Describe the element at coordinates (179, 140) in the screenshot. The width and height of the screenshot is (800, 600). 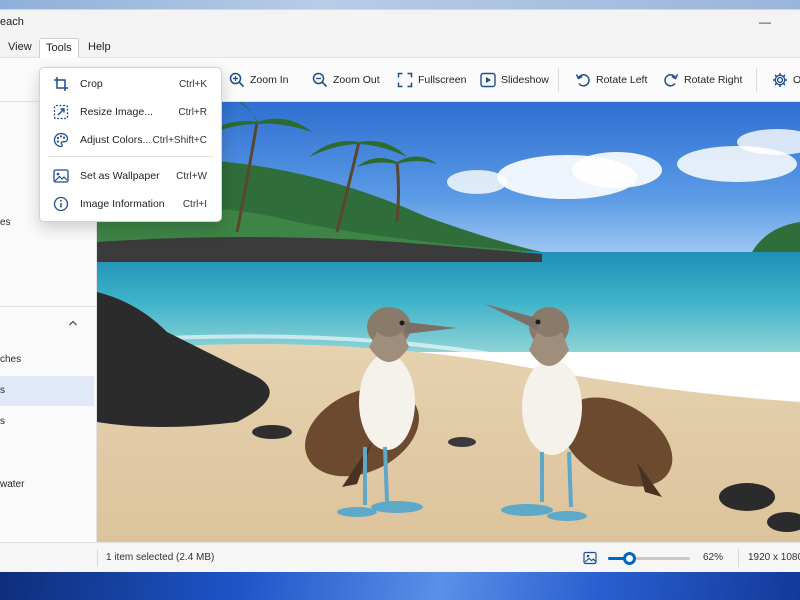
I see `menu-item-shortcut: Ctrl+Shift+C` at that location.